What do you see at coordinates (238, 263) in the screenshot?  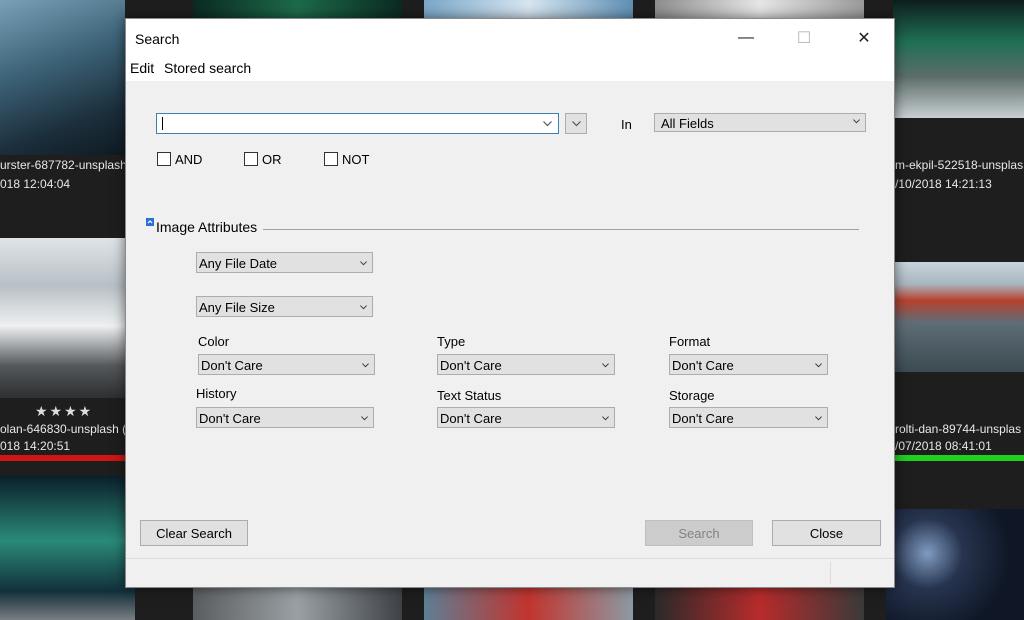 I see `file-date-value: Any File Date` at bounding box center [238, 263].